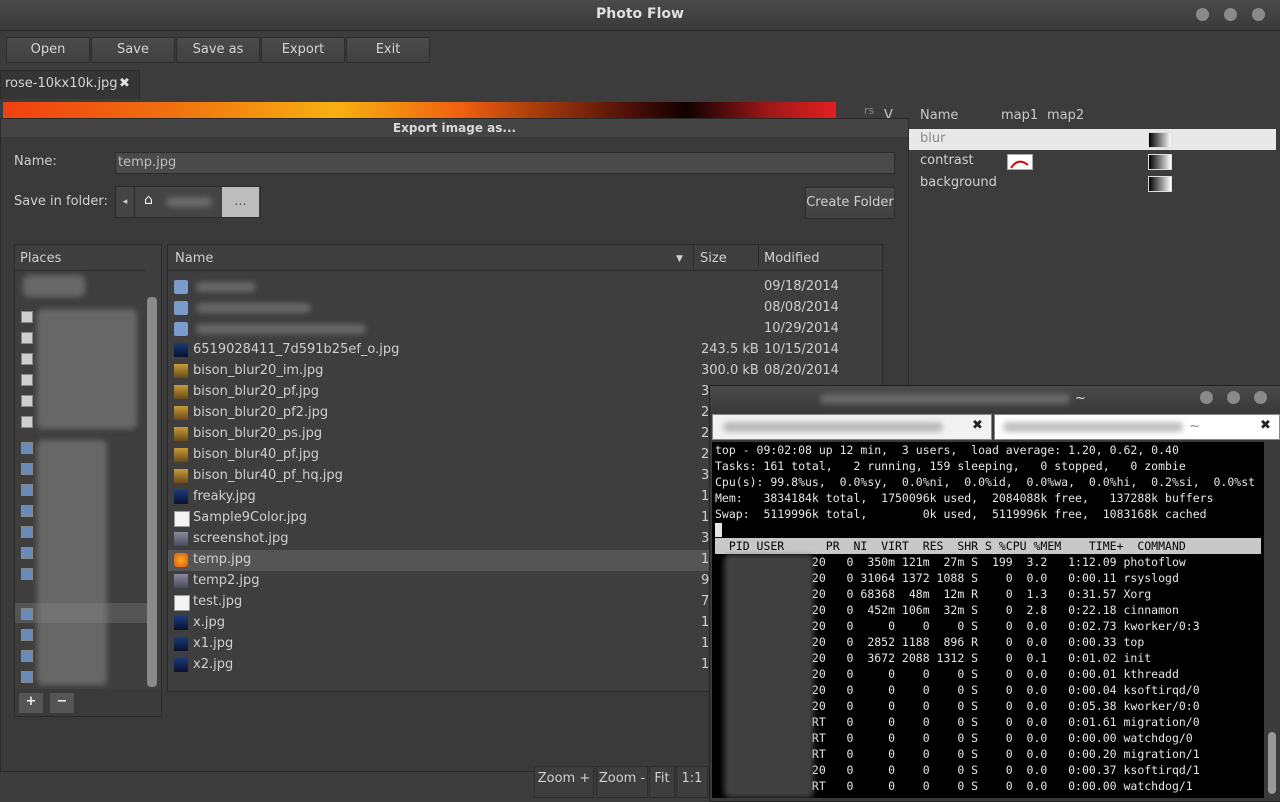 Image resolution: width=1280 pixels, height=802 pixels. What do you see at coordinates (692, 782) in the screenshot?
I see `actual-size-button: 1:1` at bounding box center [692, 782].